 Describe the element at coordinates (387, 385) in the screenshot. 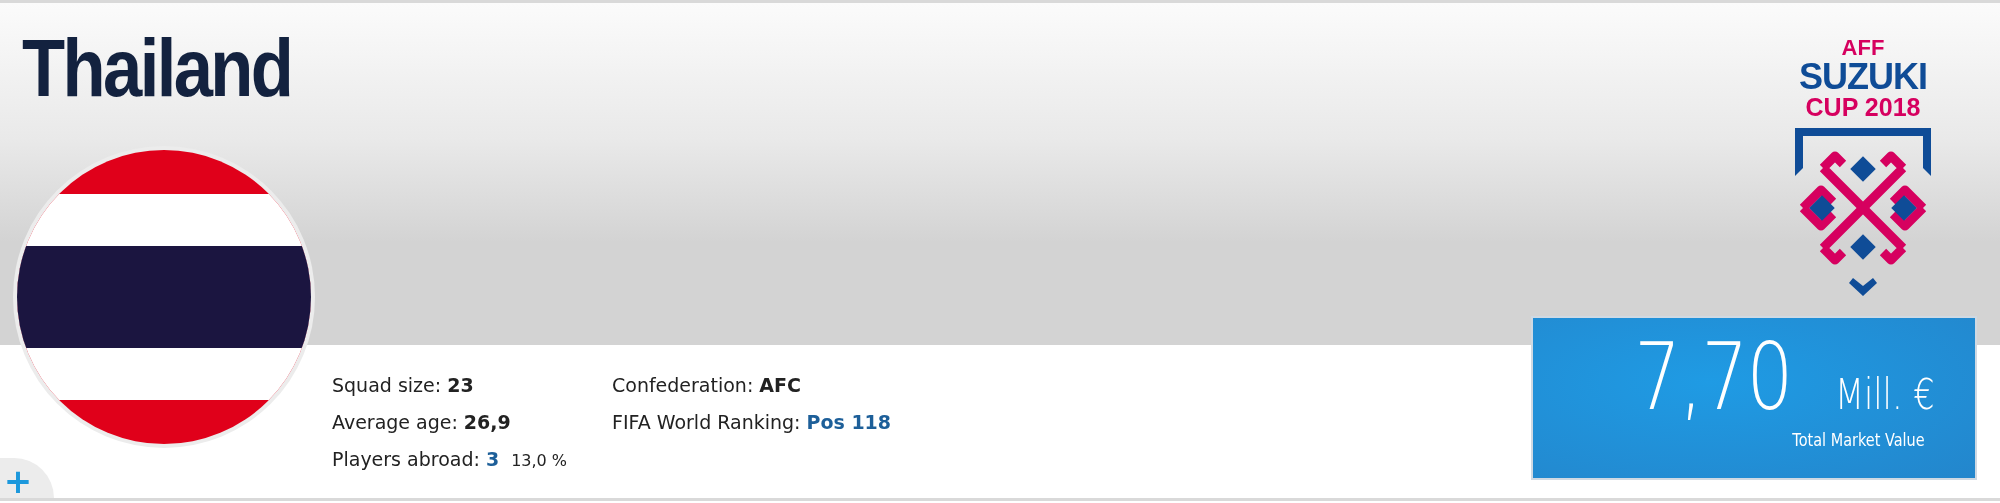

I see `stat-label: Squad size:` at that location.